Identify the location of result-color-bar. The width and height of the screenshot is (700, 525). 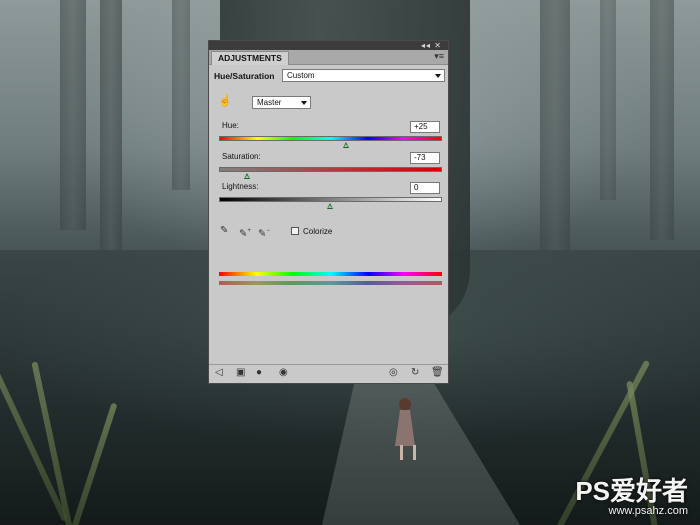
(330, 283).